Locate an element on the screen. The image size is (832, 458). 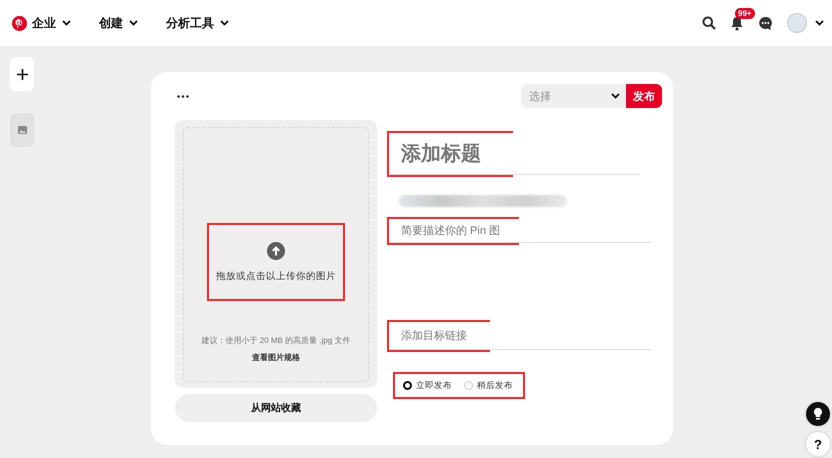
search-icon is located at coordinates (709, 23).